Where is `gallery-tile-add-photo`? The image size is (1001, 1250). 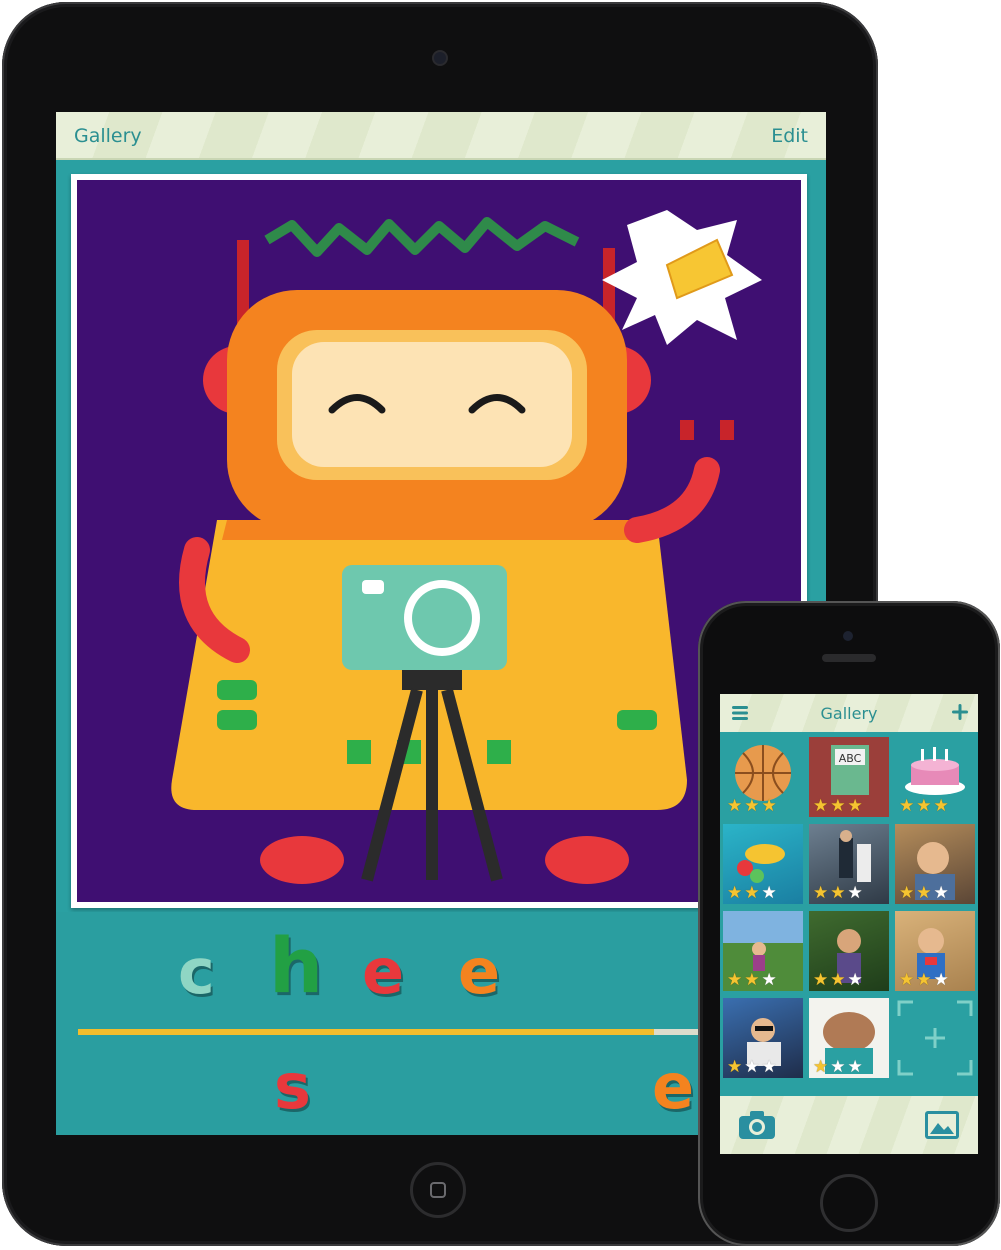 gallery-tile-add-photo is located at coordinates (935, 1038).